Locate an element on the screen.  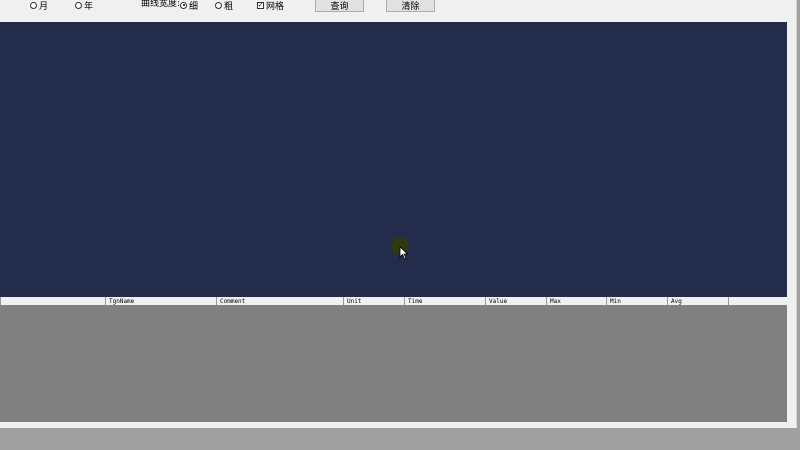
column-header-unit: Unit is located at coordinates (373, 301).